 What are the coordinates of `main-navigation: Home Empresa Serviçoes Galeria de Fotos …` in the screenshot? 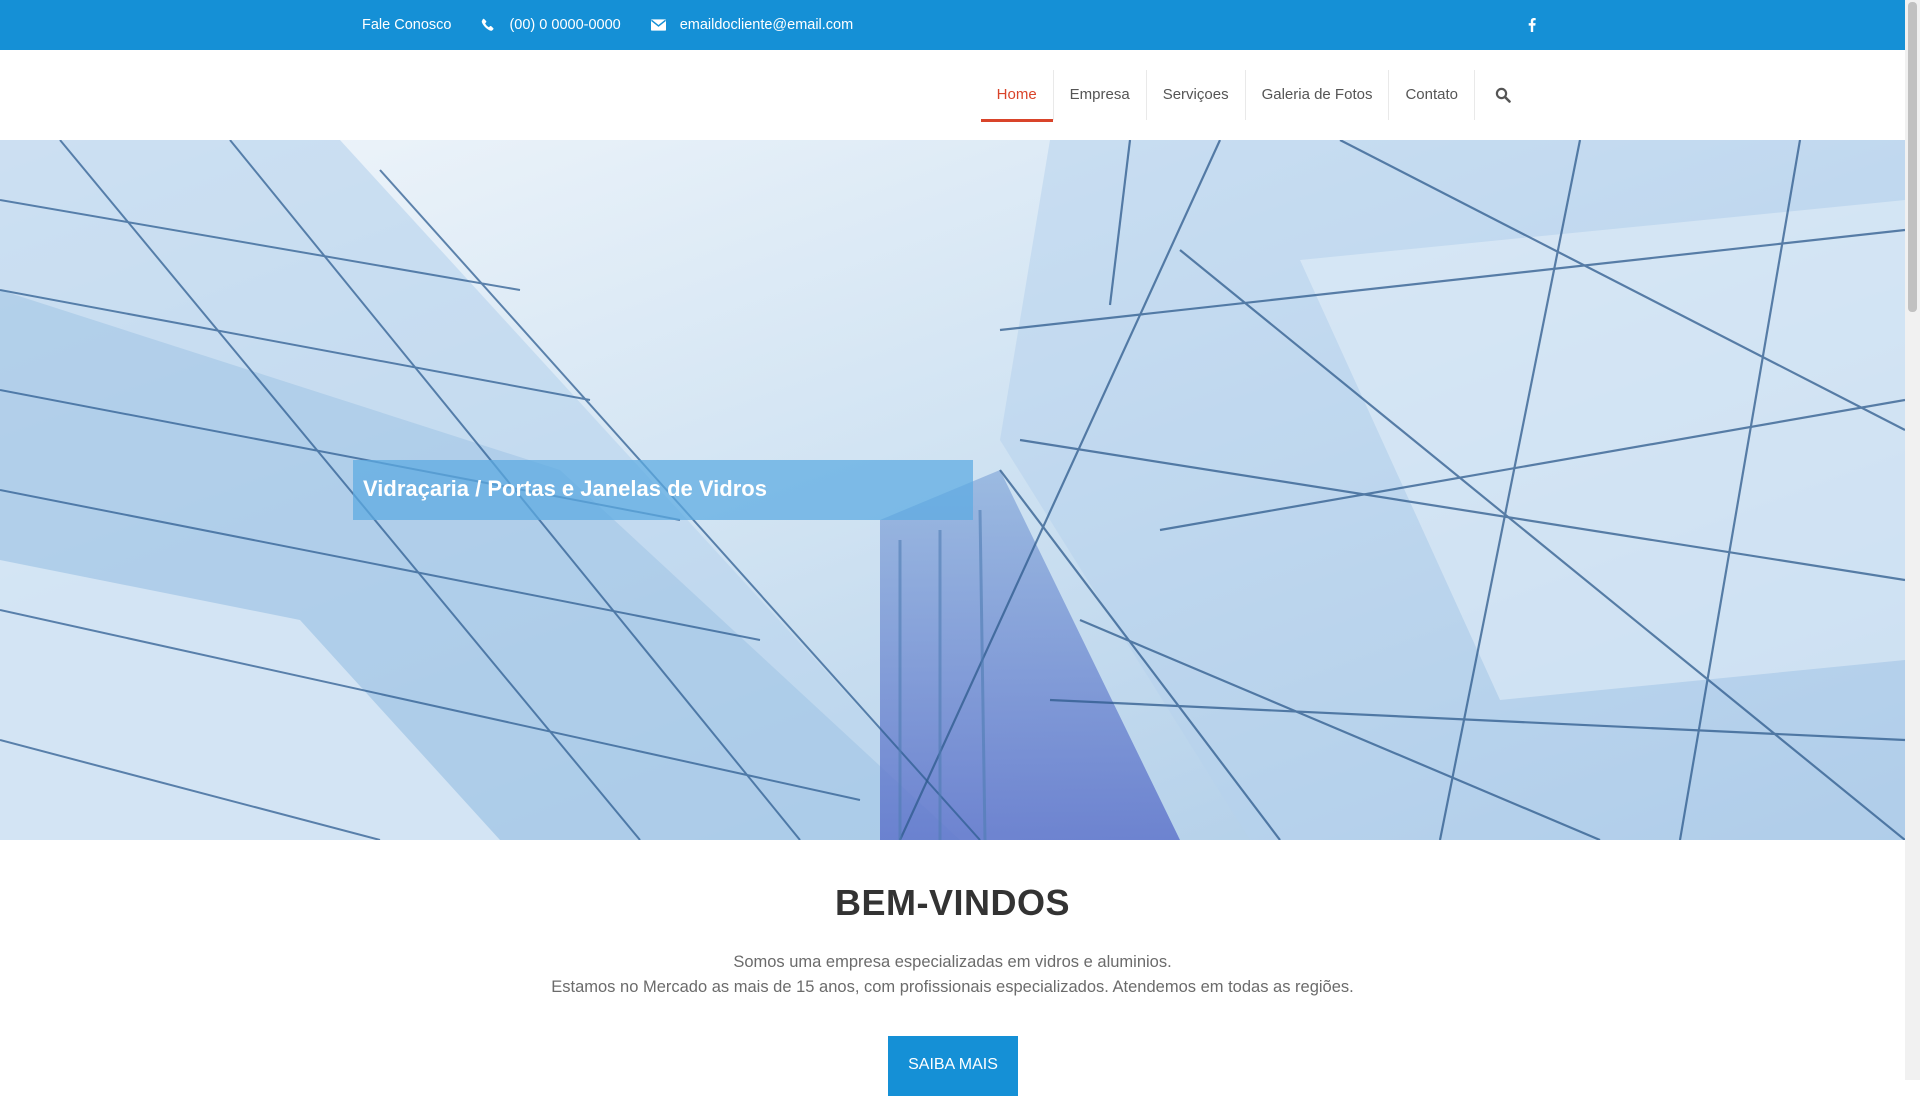 It's located at (1255, 96).